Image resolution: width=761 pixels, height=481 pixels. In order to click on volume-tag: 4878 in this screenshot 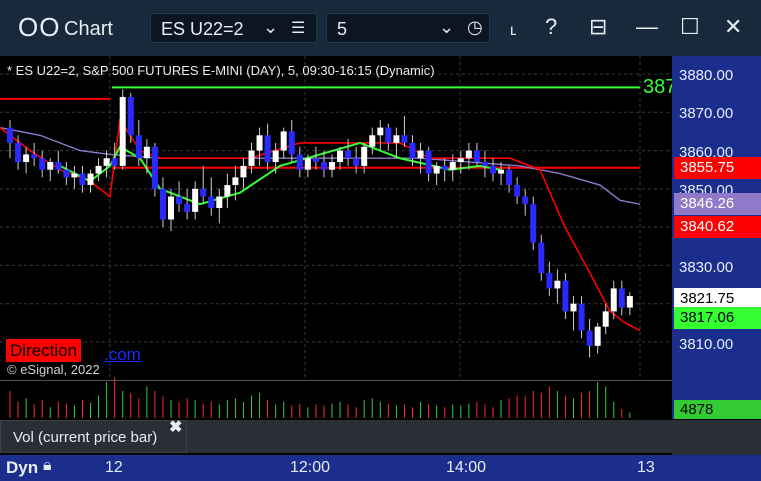, I will do `click(717, 409)`.